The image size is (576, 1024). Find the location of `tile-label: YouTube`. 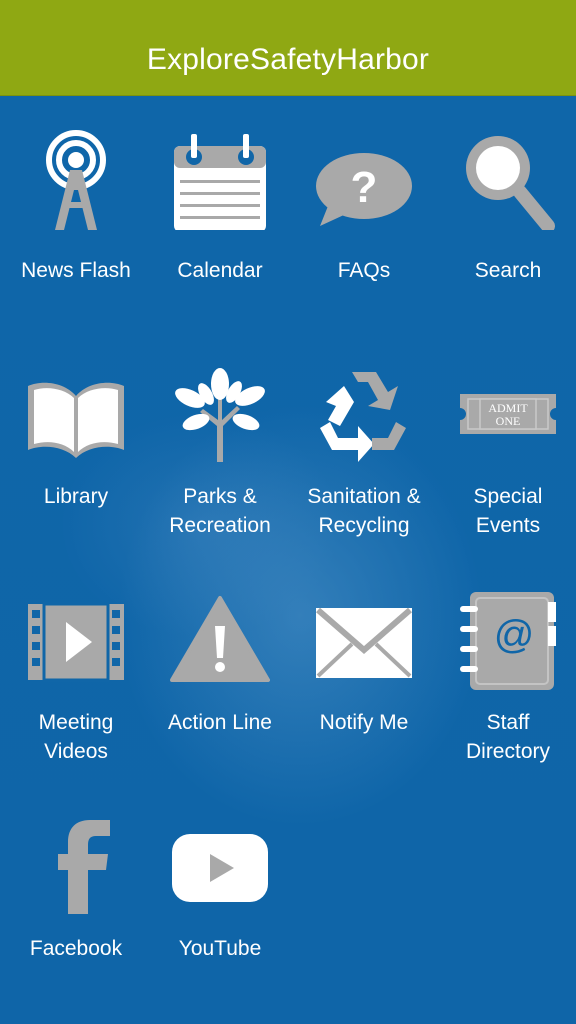

tile-label: YouTube is located at coordinates (220, 948).